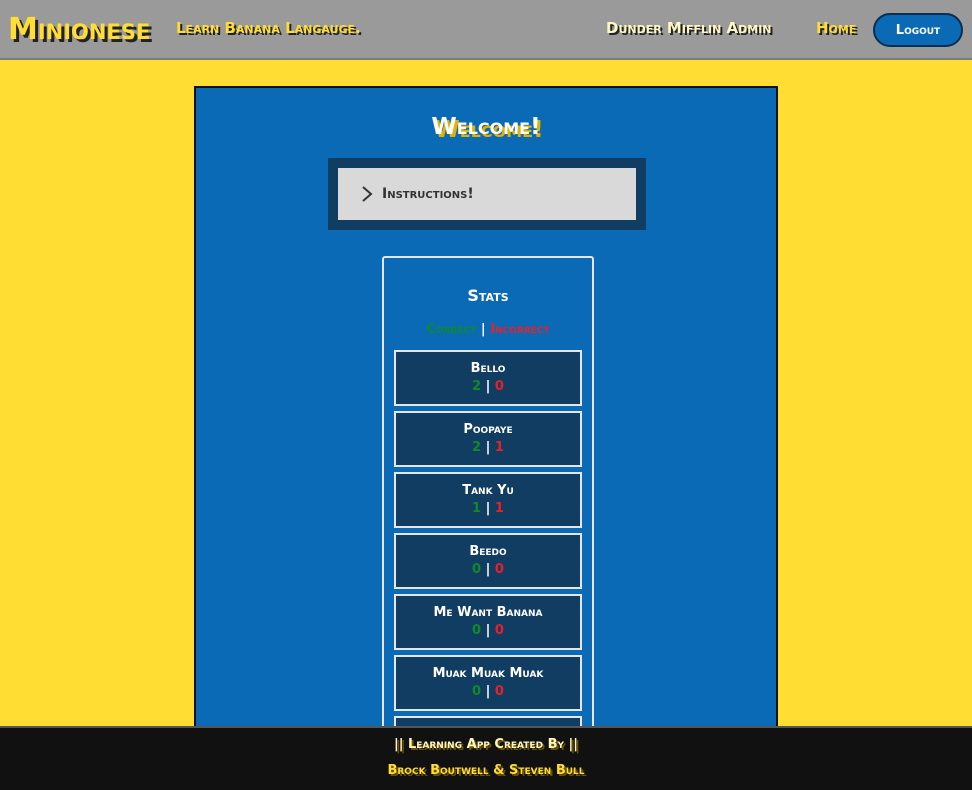 The image size is (972, 790). Describe the element at coordinates (488, 551) in the screenshot. I see `word-name: Beedo` at that location.